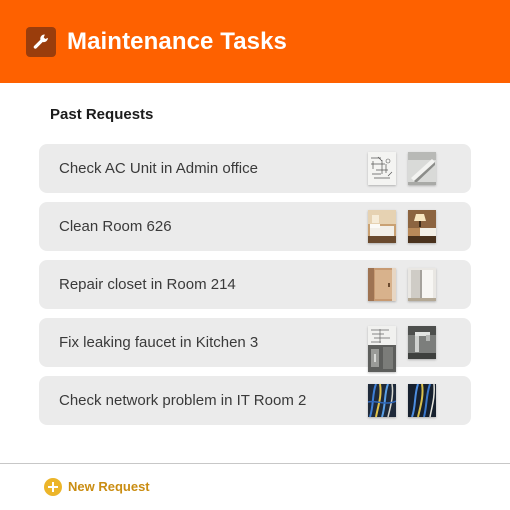 The image size is (510, 510). Describe the element at coordinates (255, 226) in the screenshot. I see `task-row: Clean Room 626` at that location.